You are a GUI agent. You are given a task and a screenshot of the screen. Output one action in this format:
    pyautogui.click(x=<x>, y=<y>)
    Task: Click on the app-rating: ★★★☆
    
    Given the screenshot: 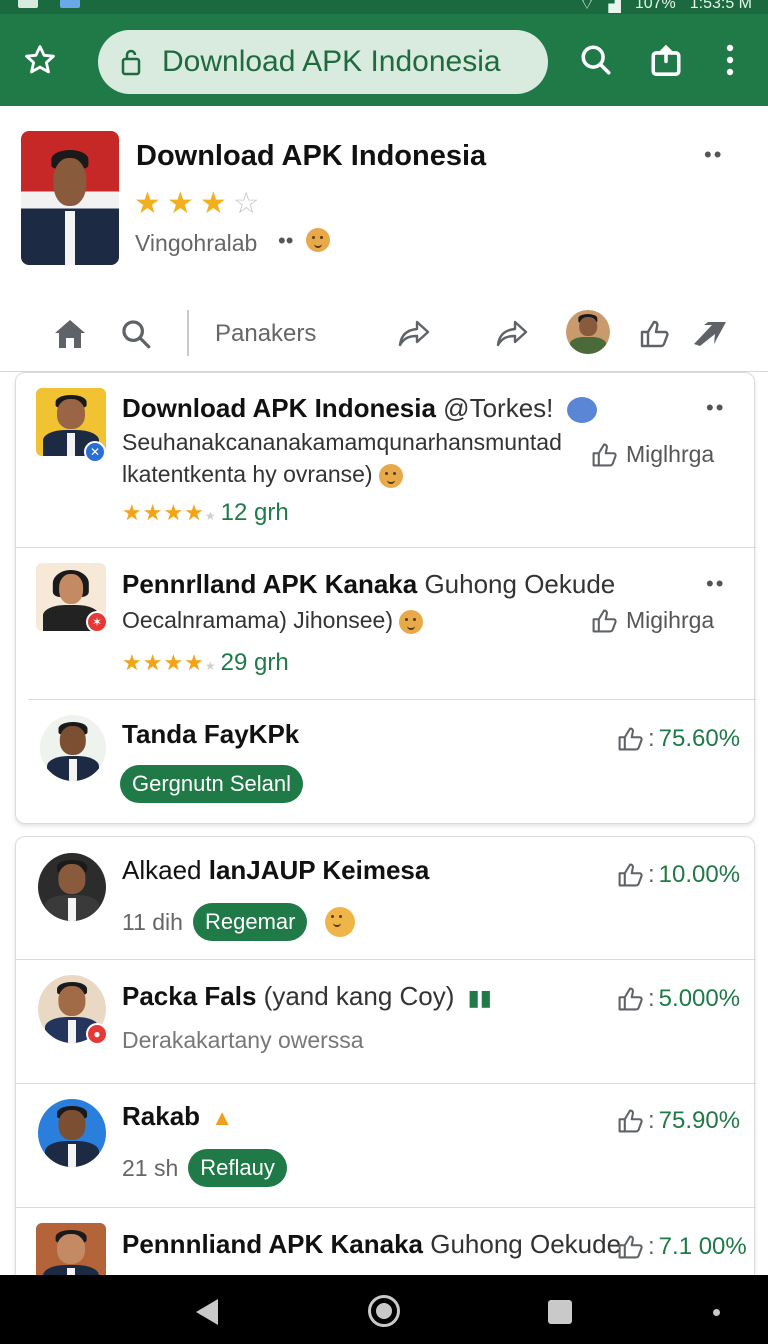 What is the action you would take?
    pyautogui.click(x=200, y=203)
    